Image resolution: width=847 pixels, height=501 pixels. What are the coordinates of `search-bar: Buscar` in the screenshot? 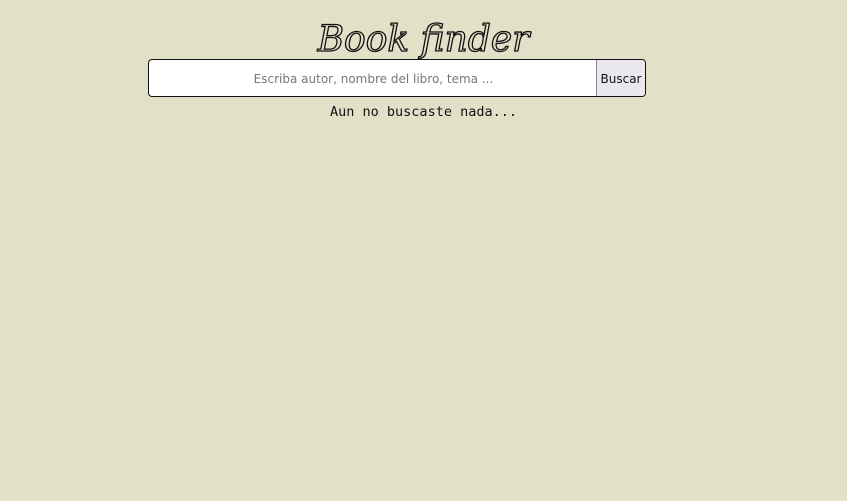 It's located at (397, 78).